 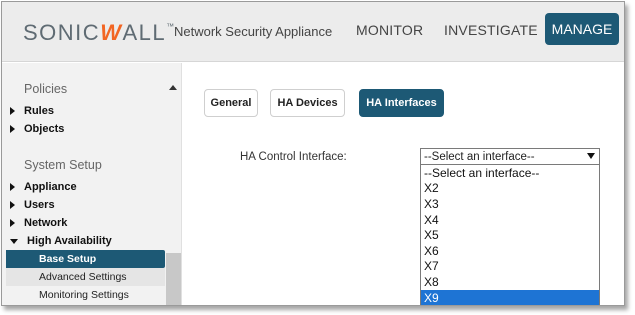 What do you see at coordinates (253, 31) in the screenshot?
I see `product-name: Network Security Appliance` at bounding box center [253, 31].